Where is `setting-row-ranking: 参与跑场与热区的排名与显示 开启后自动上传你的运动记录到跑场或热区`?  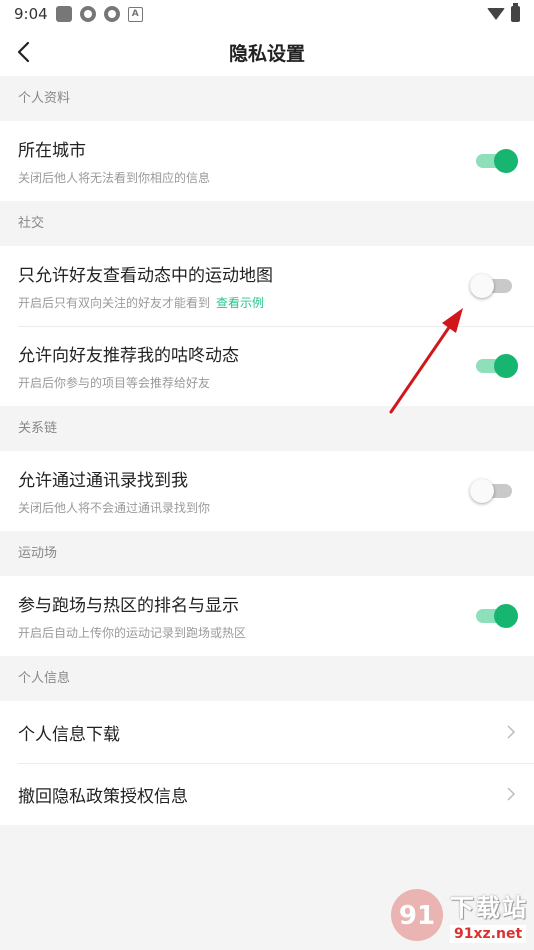 setting-row-ranking: 参与跑场与热区的排名与显示 开启后自动上传你的运动记录到跑场或热区 is located at coordinates (267, 616).